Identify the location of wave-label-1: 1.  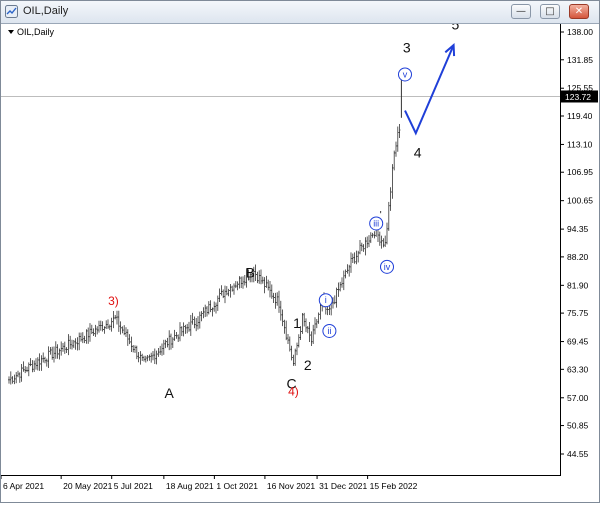
(297, 323).